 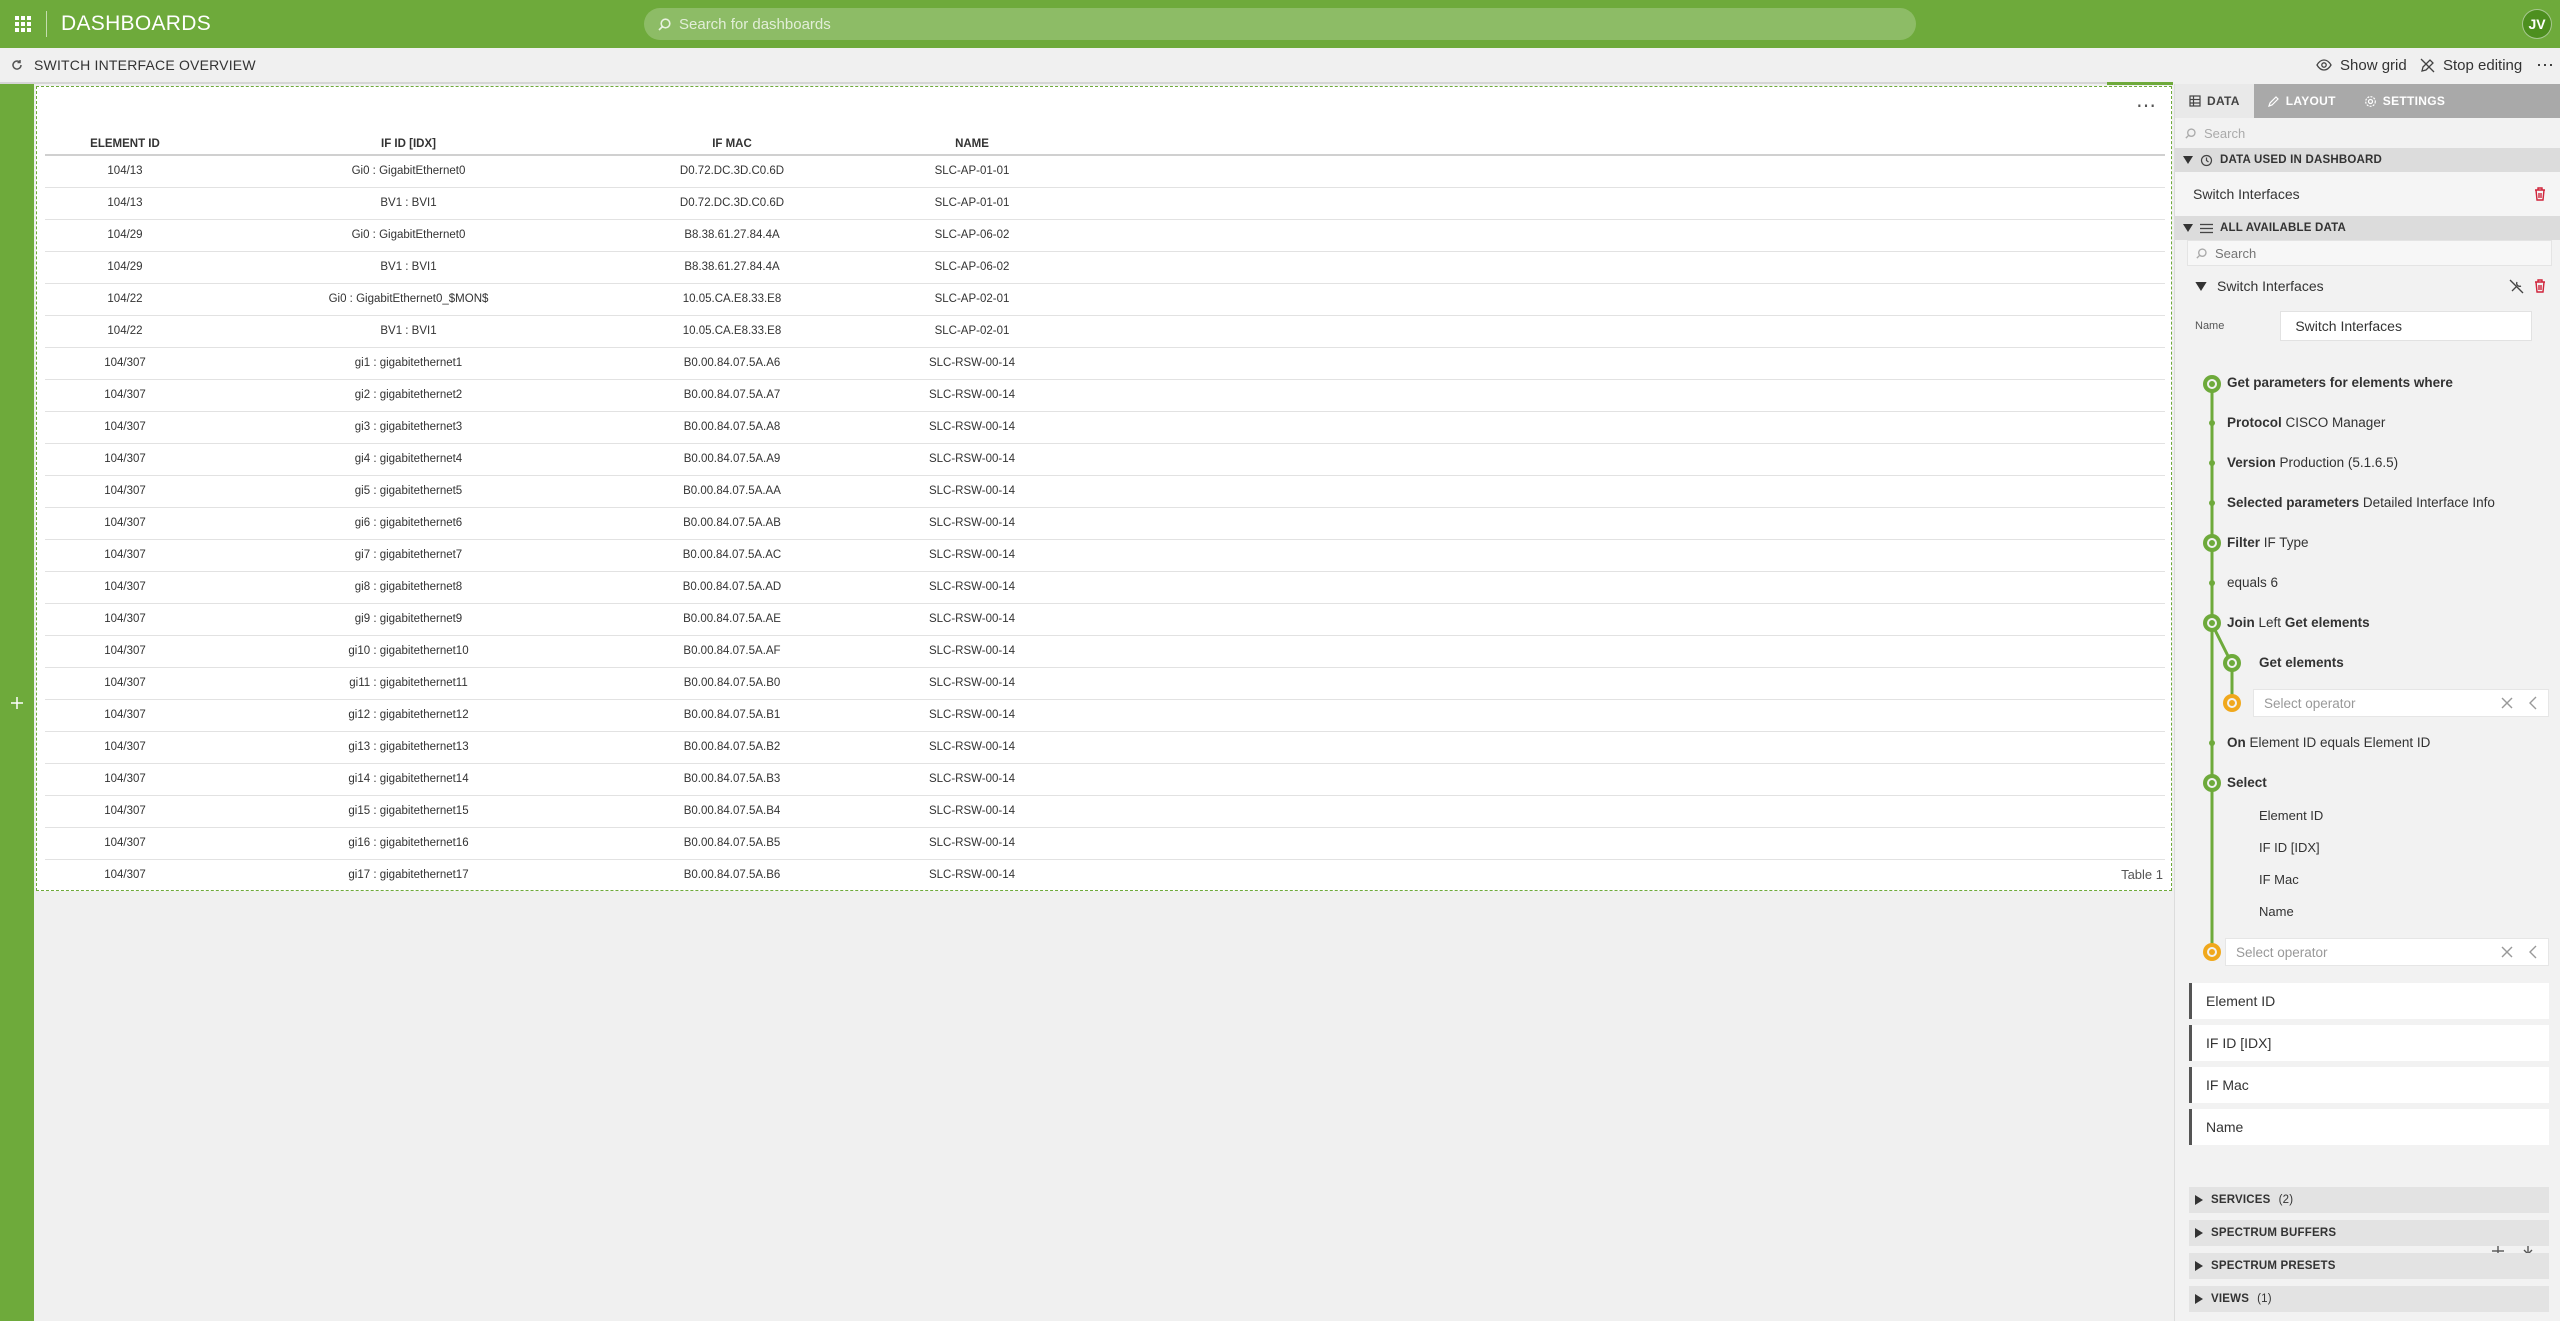 What do you see at coordinates (972, 143) in the screenshot?
I see `column-header: NAME` at bounding box center [972, 143].